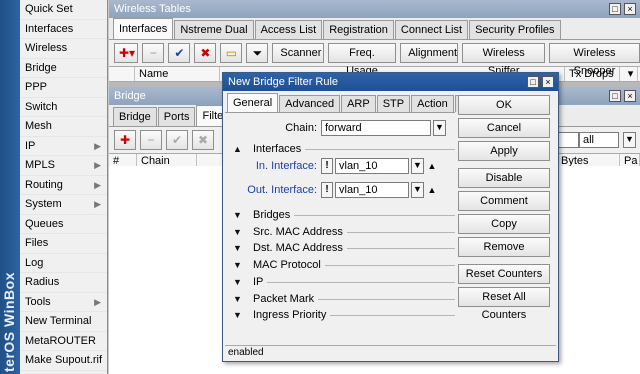 The height and width of the screenshot is (374, 640). What do you see at coordinates (592, 74) in the screenshot?
I see `column-tx-drops: Tx Drops` at bounding box center [592, 74].